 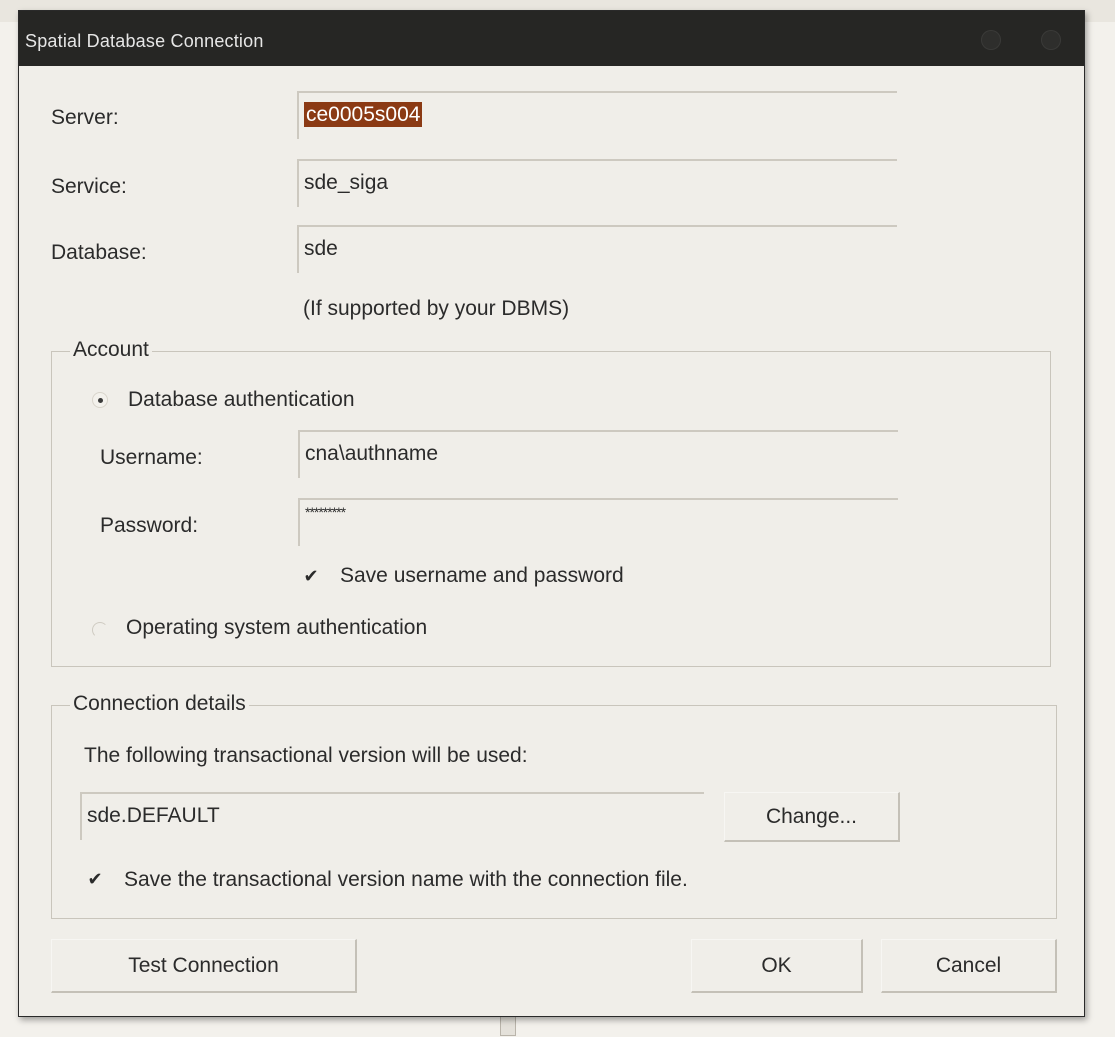 What do you see at coordinates (153, 815) in the screenshot?
I see `transactional-version-value: sde.DEFAULT` at bounding box center [153, 815].